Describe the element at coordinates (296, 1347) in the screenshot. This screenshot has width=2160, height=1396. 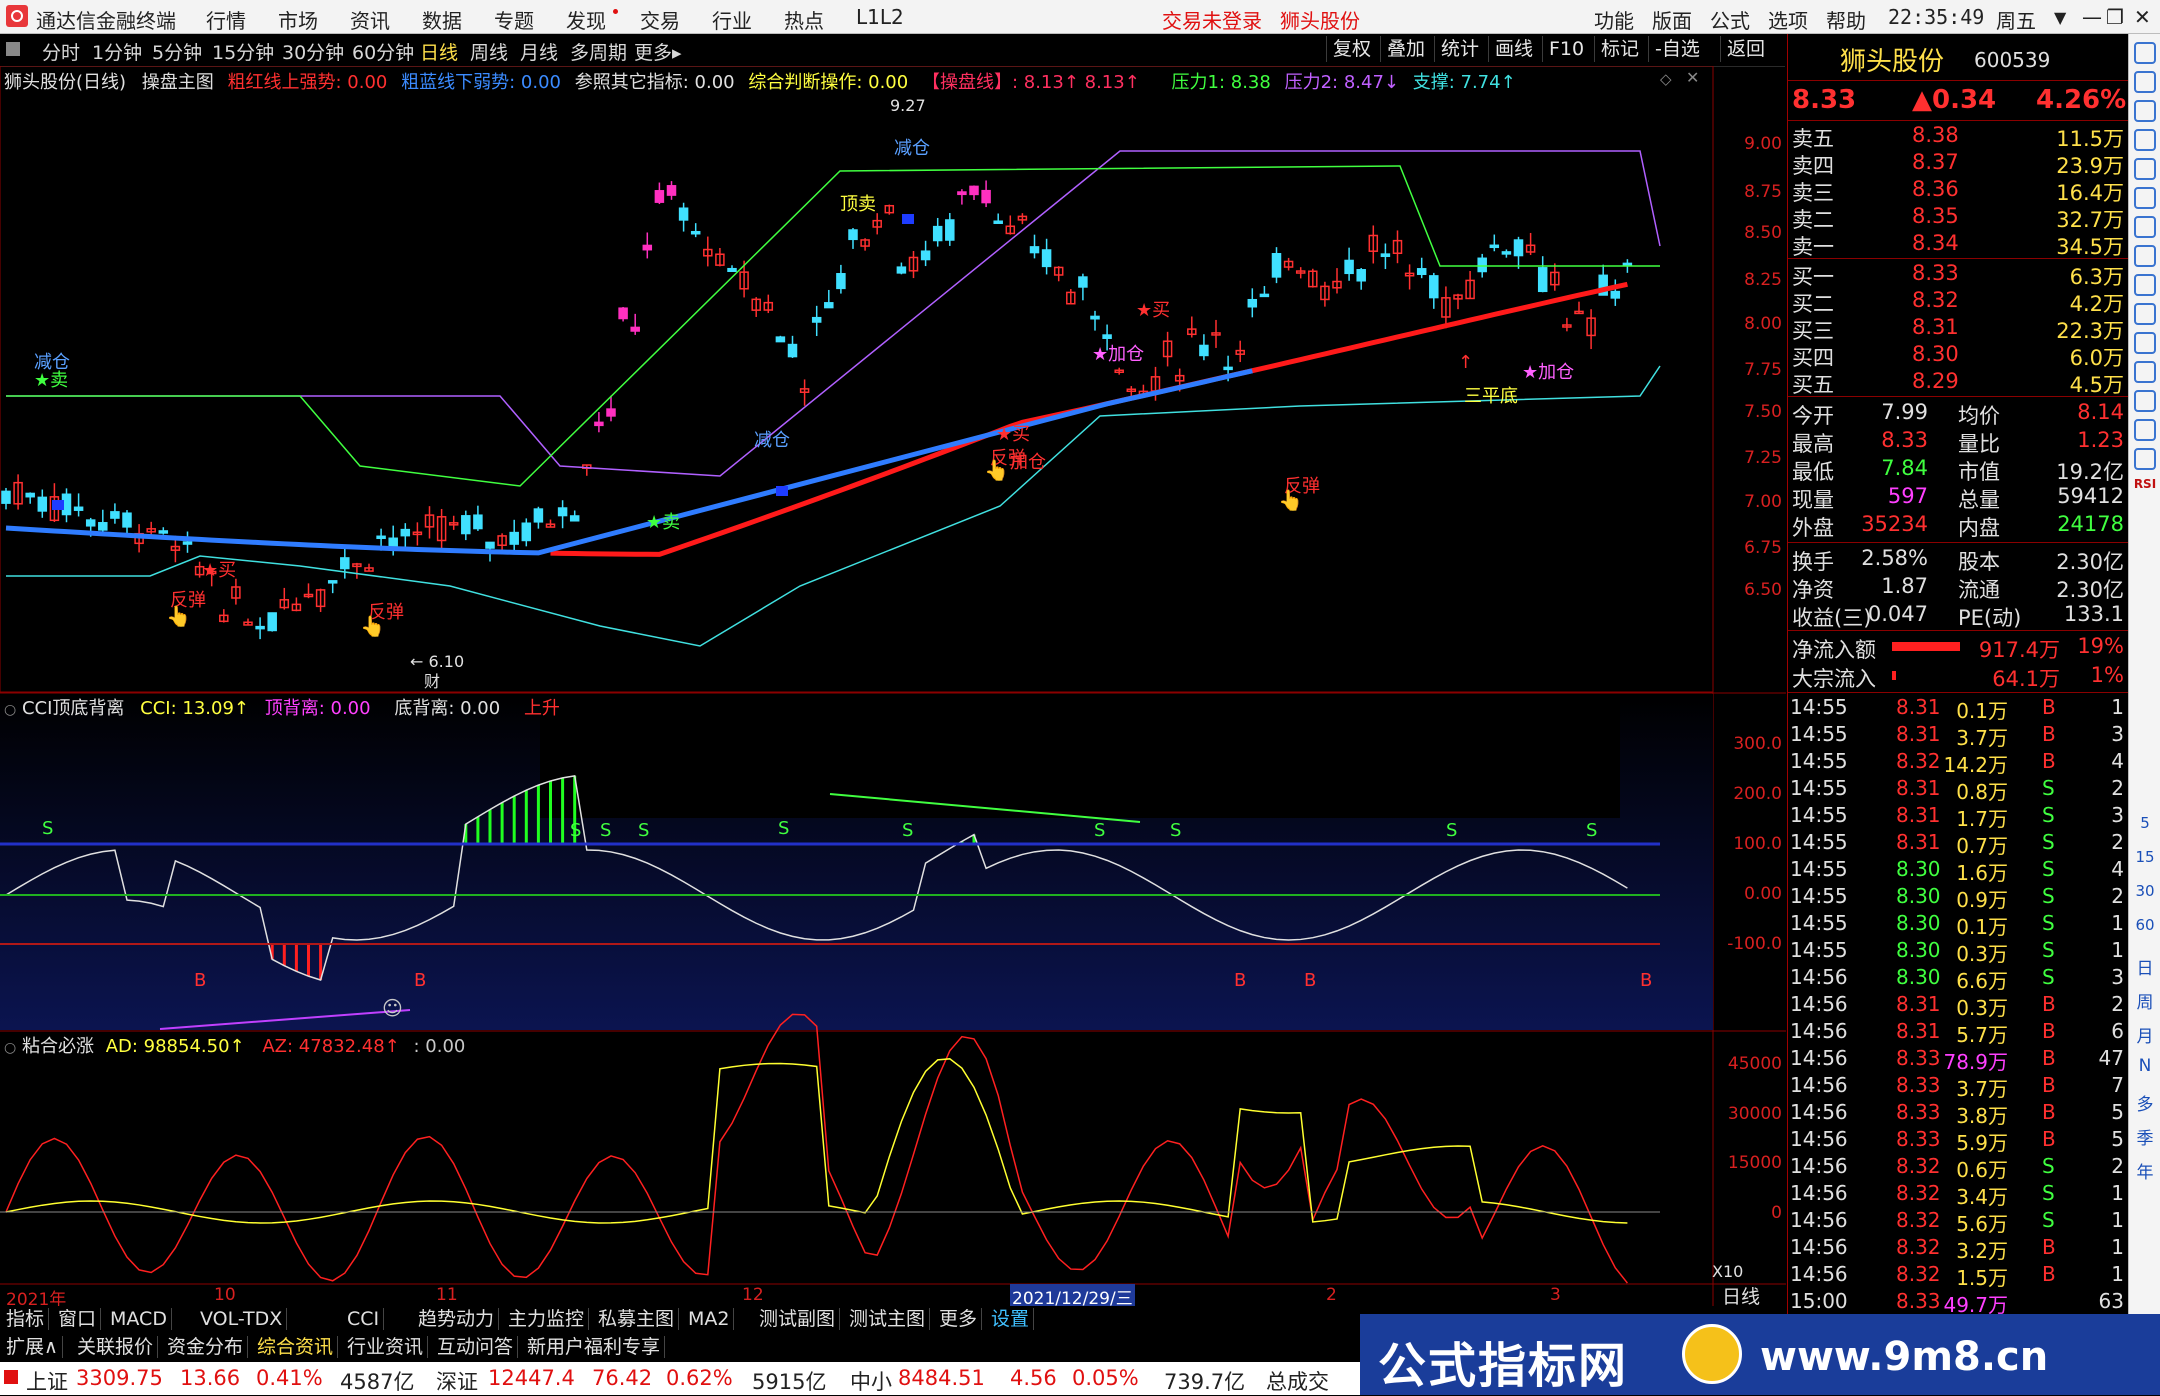
I see `info-tab-3: 综合资讯` at that location.